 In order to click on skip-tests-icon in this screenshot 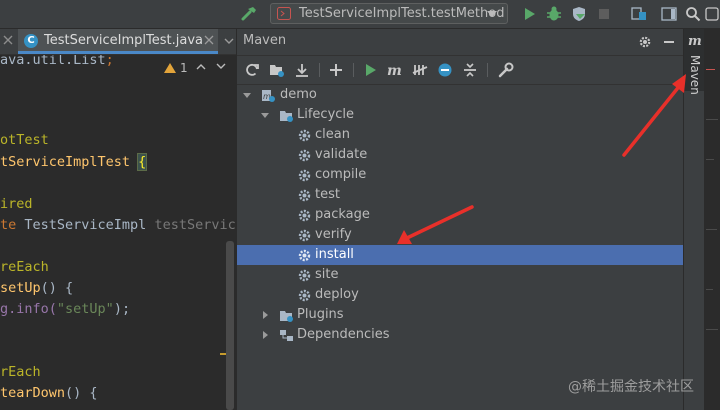, I will do `click(445, 70)`.